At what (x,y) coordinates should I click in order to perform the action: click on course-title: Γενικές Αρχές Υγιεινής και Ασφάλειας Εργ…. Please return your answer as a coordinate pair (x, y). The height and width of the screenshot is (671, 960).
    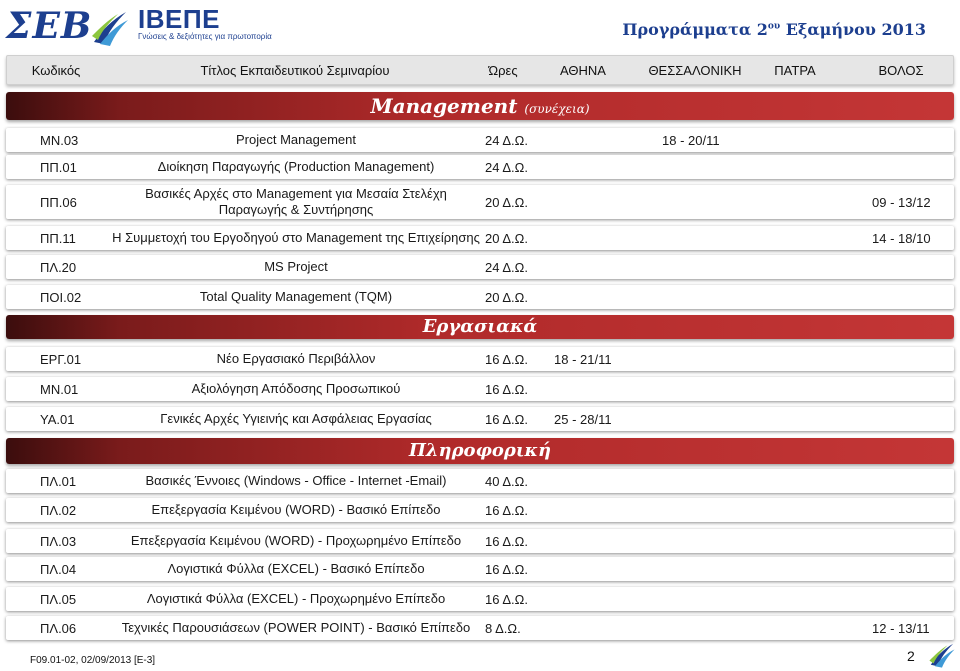
    Looking at the image, I should click on (296, 418).